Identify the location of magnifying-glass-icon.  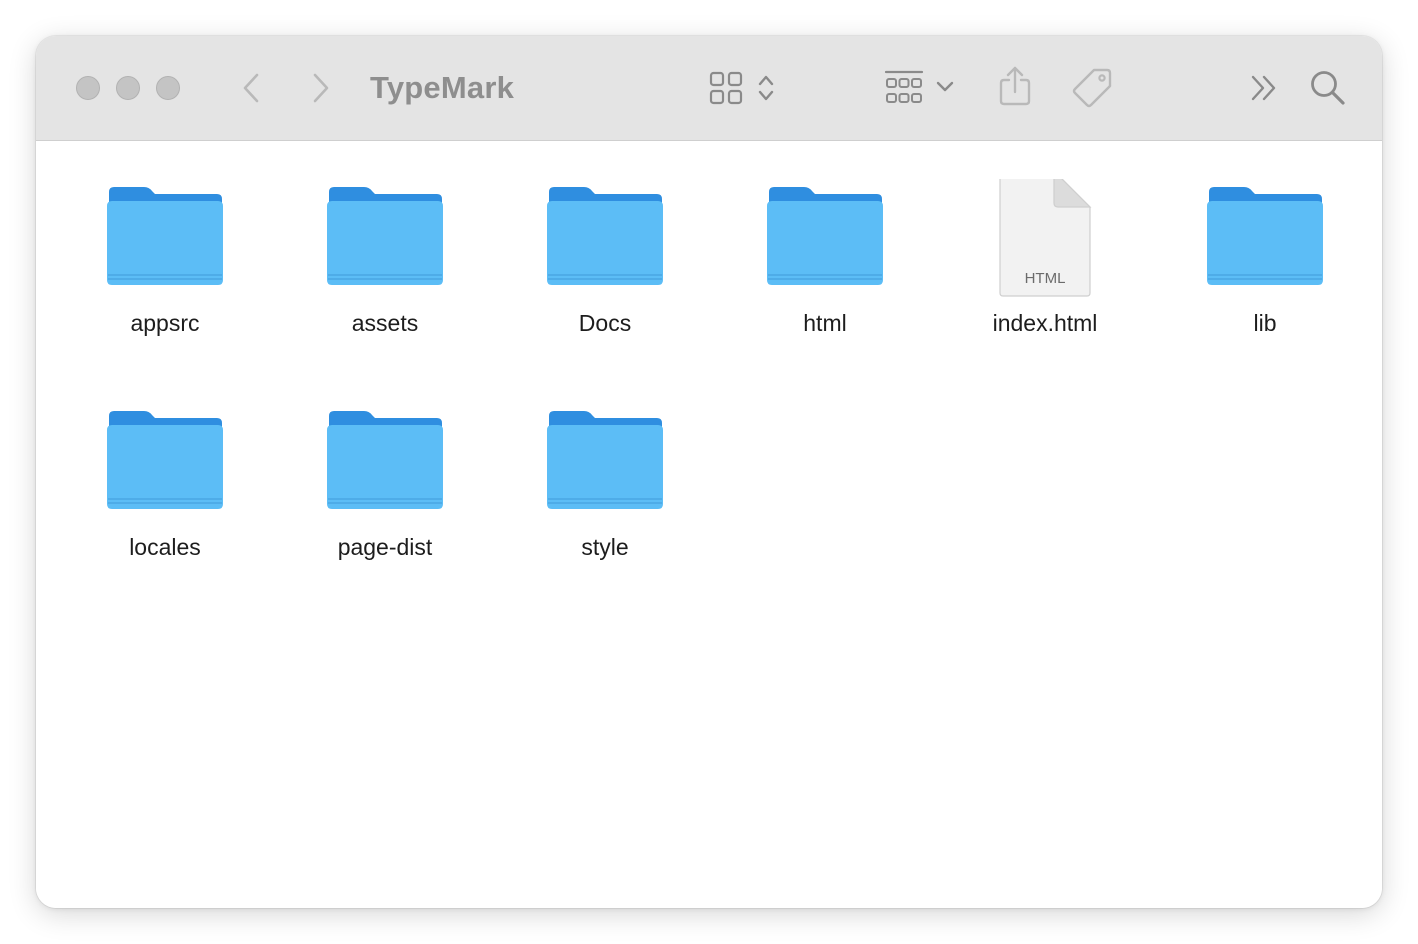
(1328, 88).